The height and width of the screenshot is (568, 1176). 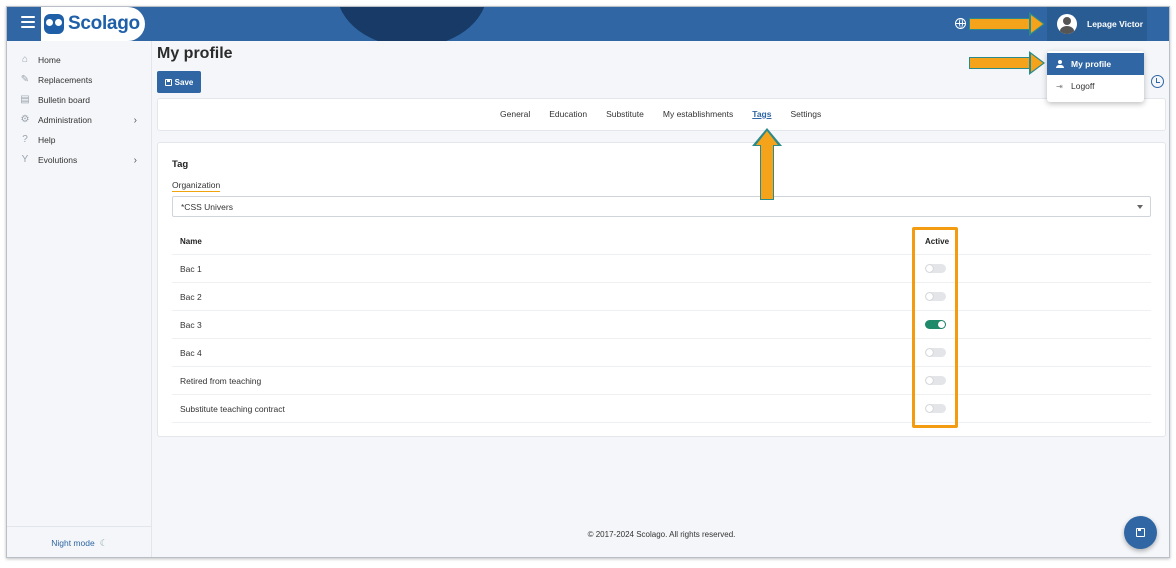 What do you see at coordinates (207, 206) in the screenshot?
I see `organization-value: *CSS Univers` at bounding box center [207, 206].